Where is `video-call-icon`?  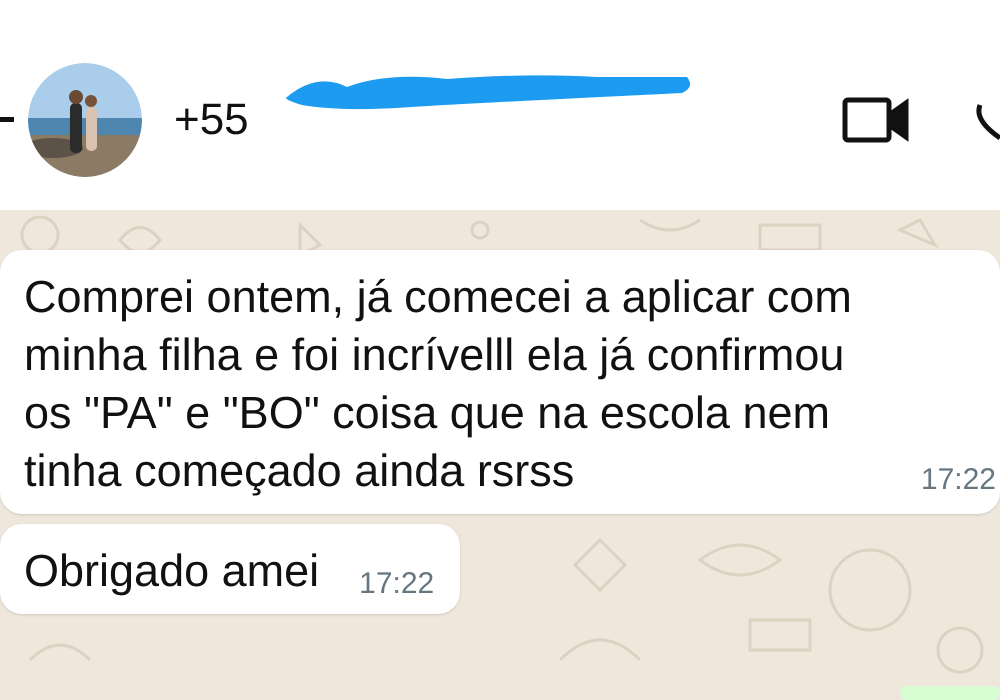
video-call-icon is located at coordinates (876, 120).